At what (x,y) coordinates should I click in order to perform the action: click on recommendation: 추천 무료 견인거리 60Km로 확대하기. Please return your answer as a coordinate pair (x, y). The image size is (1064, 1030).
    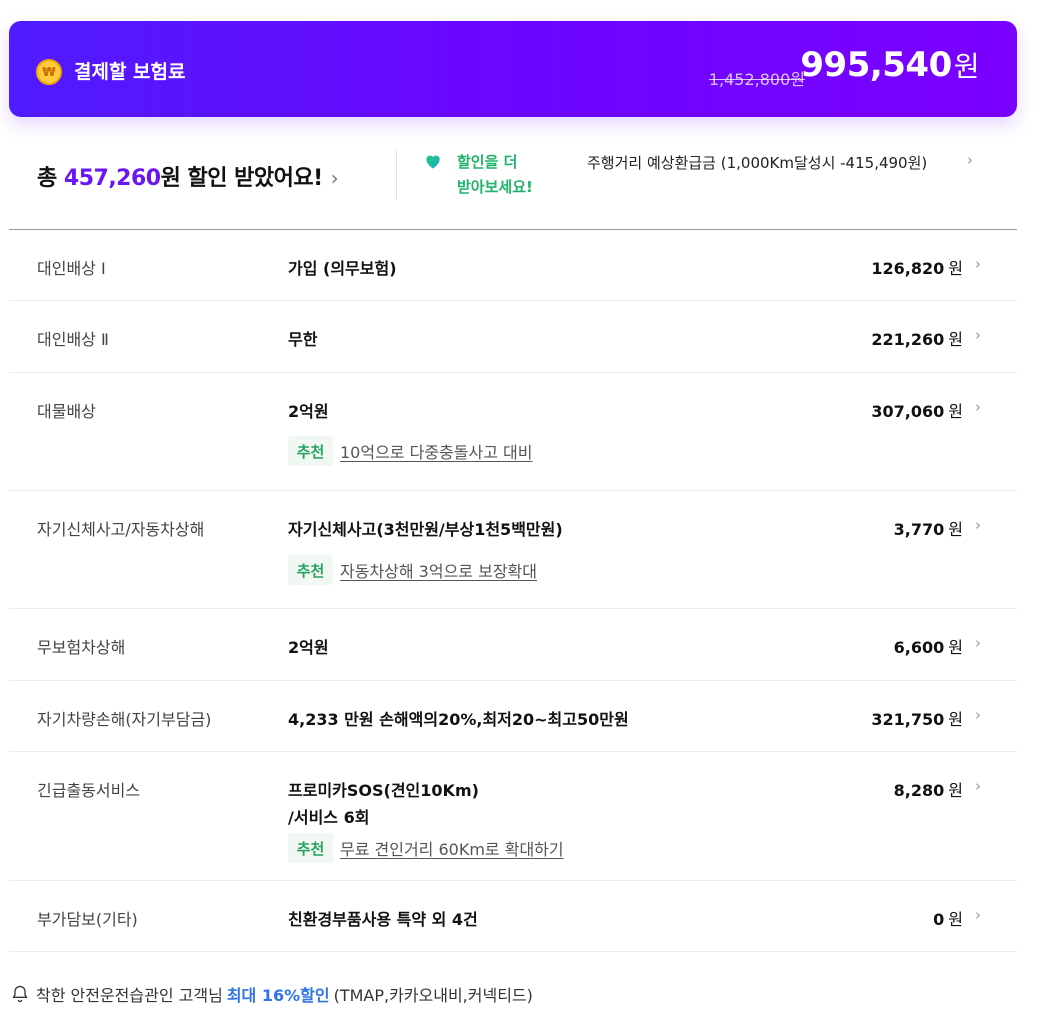
    Looking at the image, I should click on (426, 848).